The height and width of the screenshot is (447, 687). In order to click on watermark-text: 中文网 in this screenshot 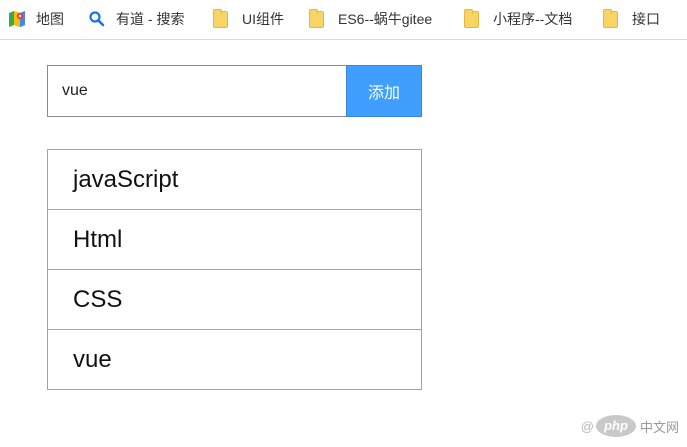, I will do `click(659, 427)`.